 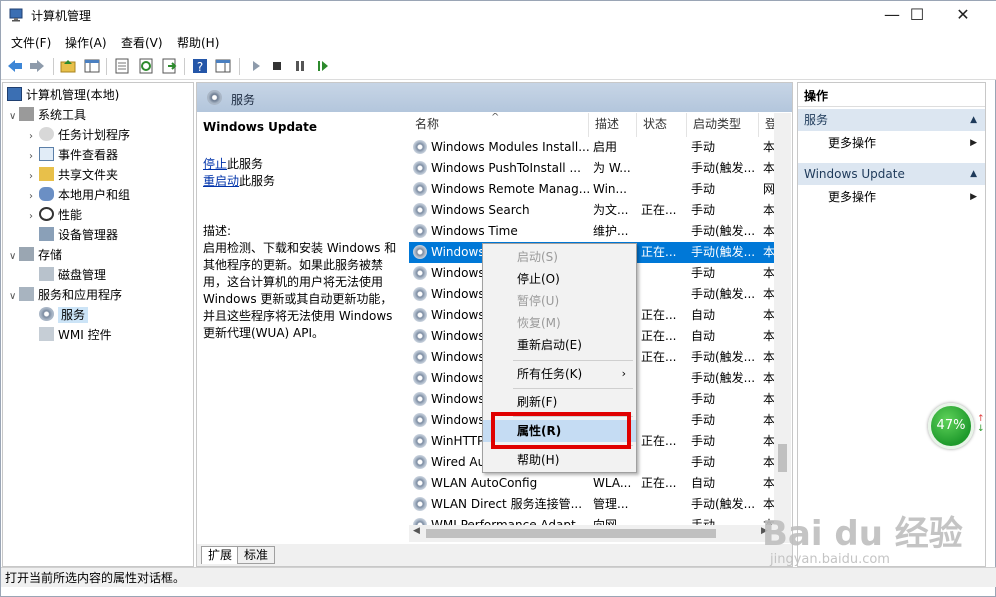 I want to click on table-row: WLAN Direct 服务连接管... 管理... 手动(触发... 本, so click(x=594, y=504).